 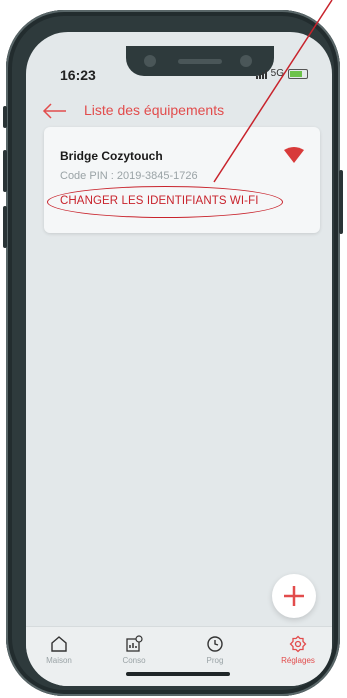 I want to click on camera, so click(x=150, y=61).